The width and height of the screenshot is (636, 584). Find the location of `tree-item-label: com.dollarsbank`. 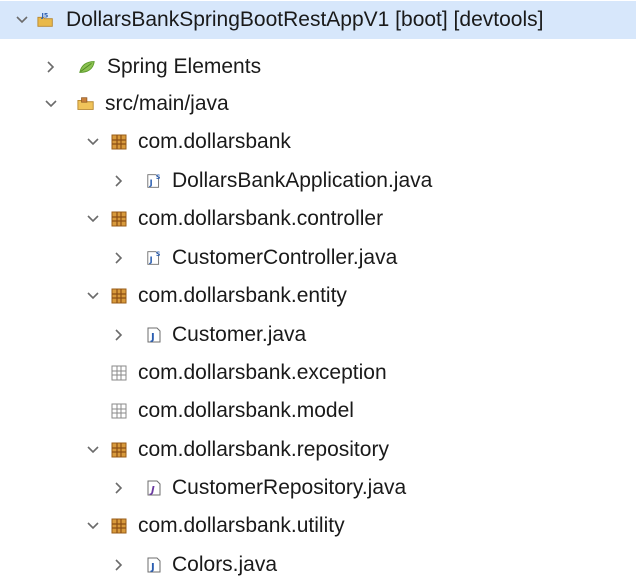

tree-item-label: com.dollarsbank is located at coordinates (214, 141).